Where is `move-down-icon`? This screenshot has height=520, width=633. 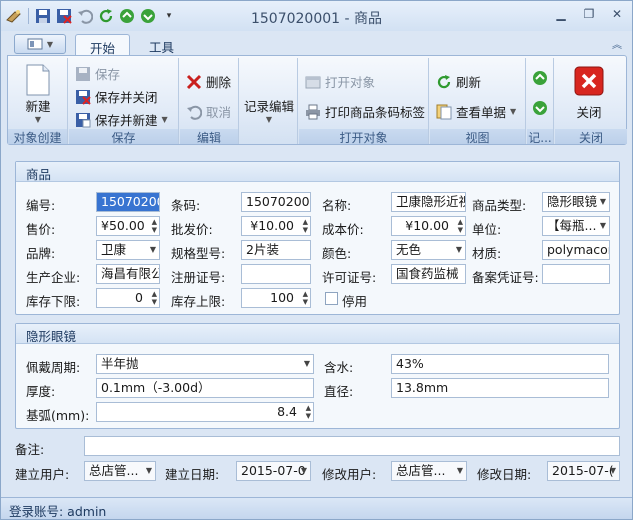
move-down-icon is located at coordinates (540, 108).